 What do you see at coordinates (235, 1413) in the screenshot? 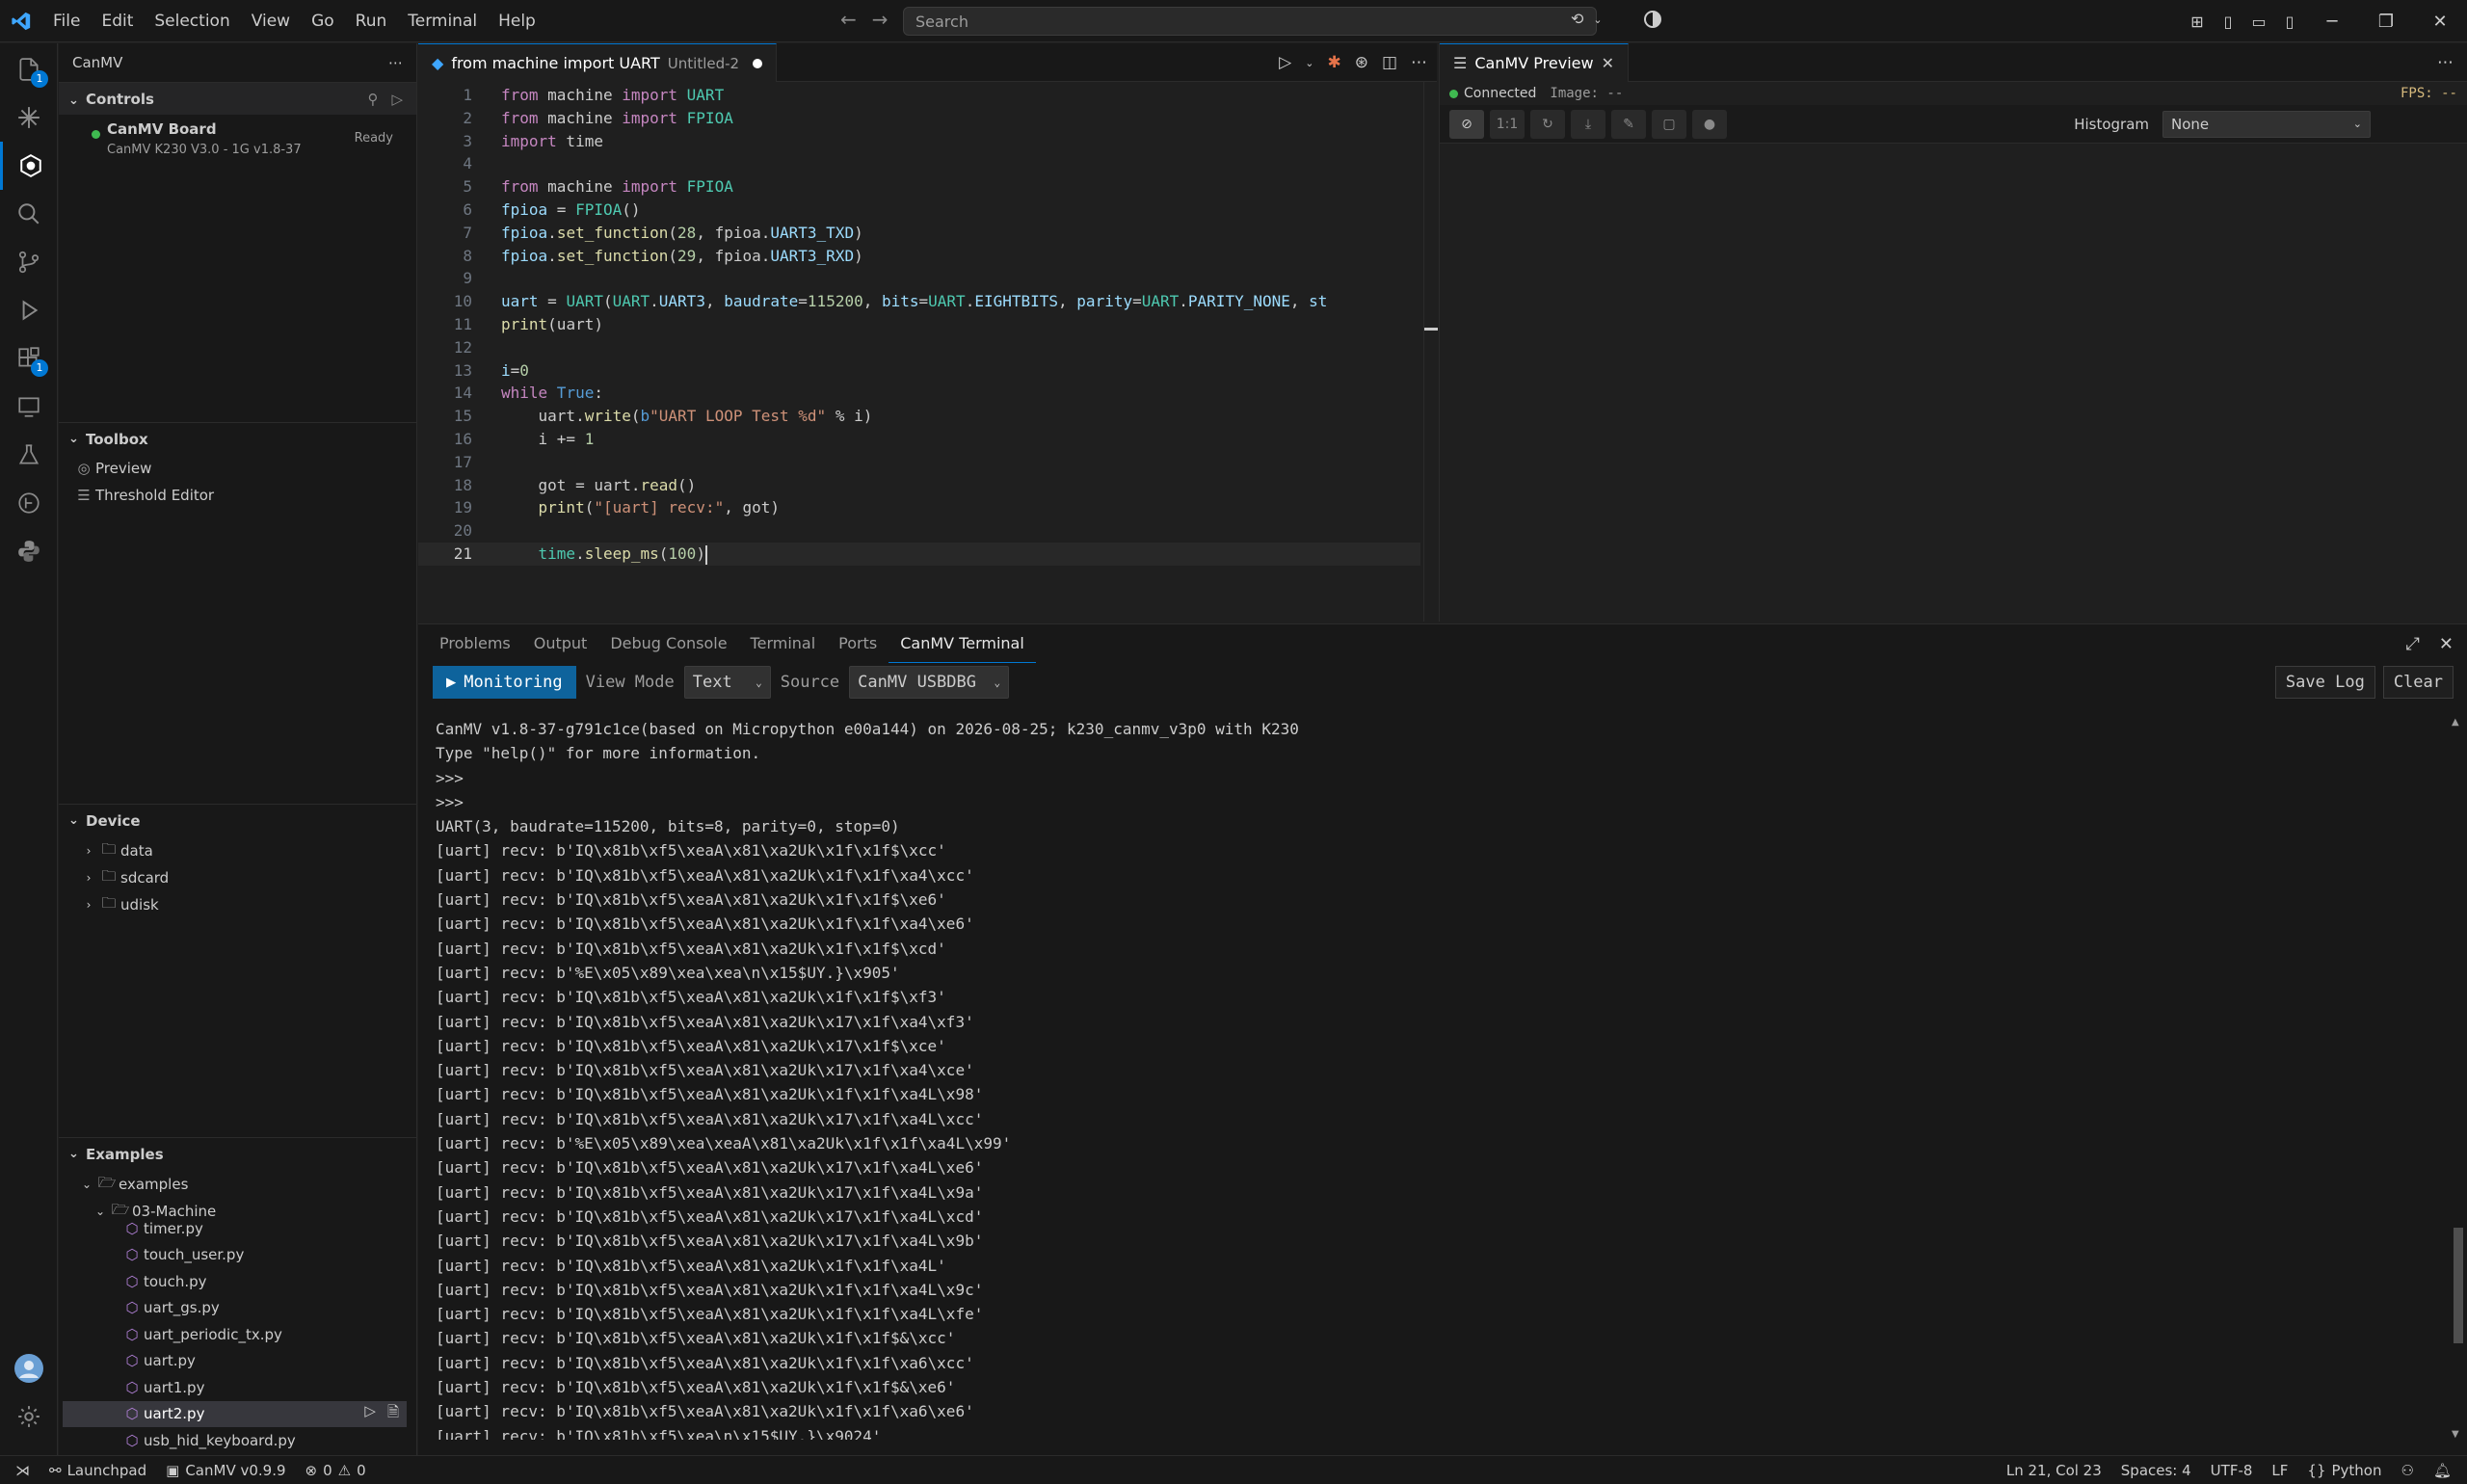
I see `example-file-item: ⬡ uart2.py ▷ 🗎︎` at bounding box center [235, 1413].